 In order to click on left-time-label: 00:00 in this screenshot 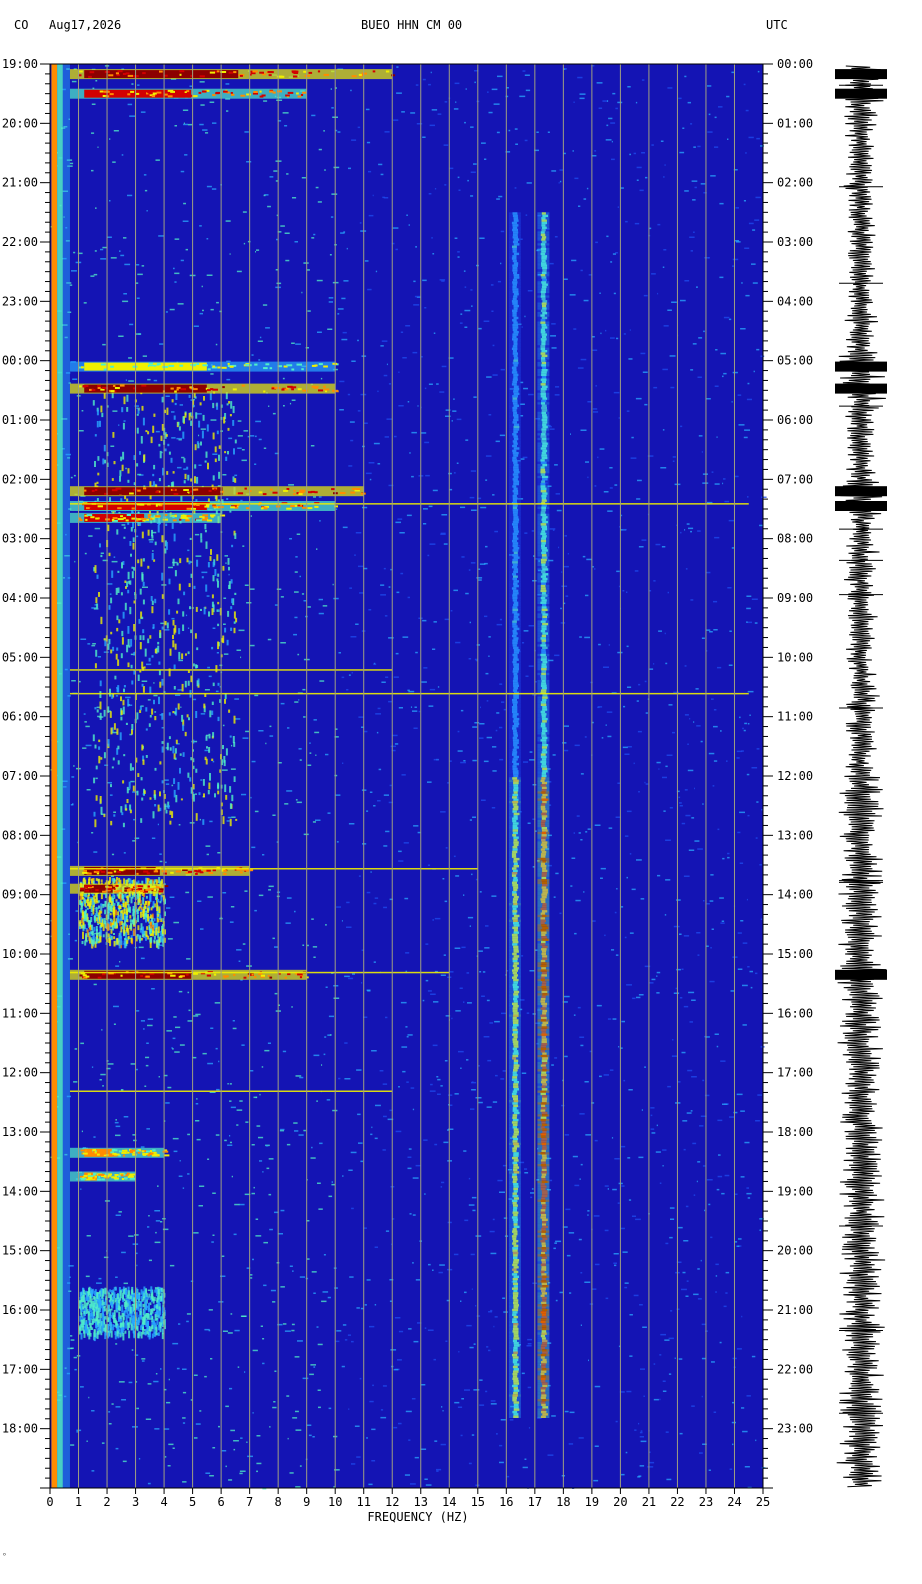, I will do `click(20, 361)`.